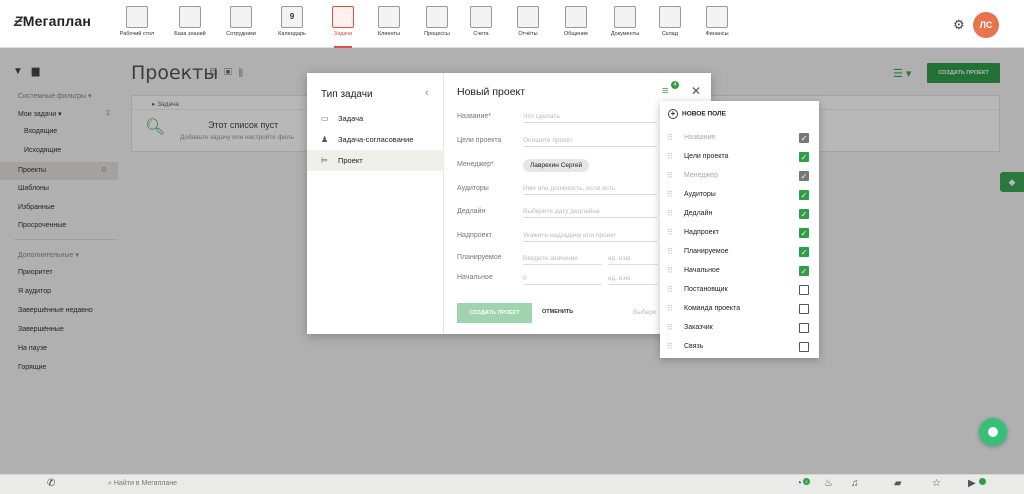  Describe the element at coordinates (437, 17) in the screenshot. I see `processes-icon` at that location.